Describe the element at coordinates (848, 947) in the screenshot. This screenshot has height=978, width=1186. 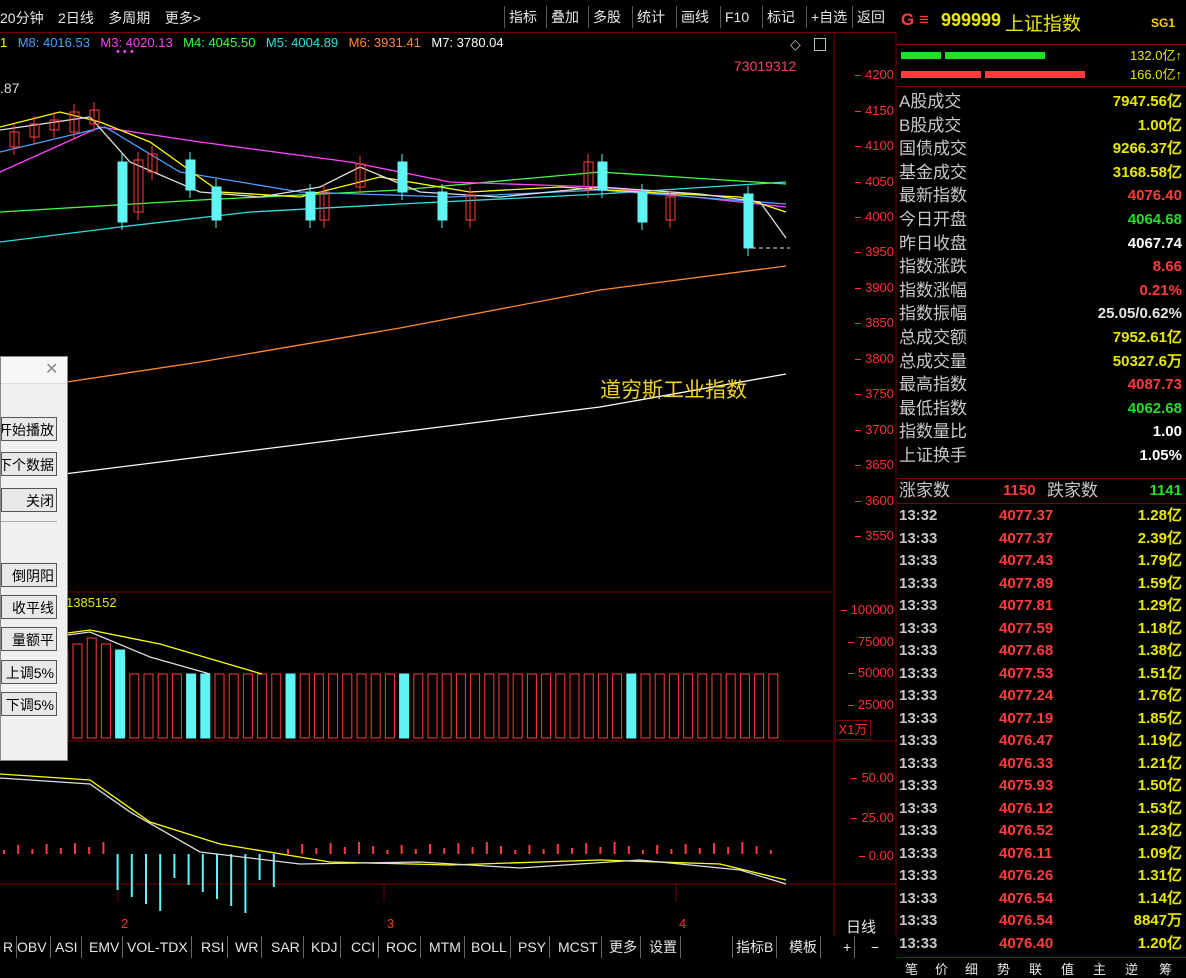
I see `zoom-in-button: +` at that location.